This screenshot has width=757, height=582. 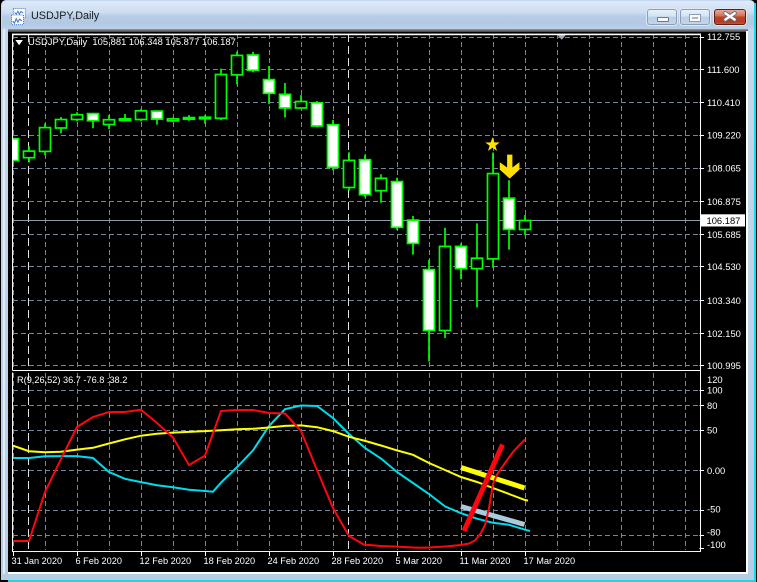 What do you see at coordinates (72, 380) in the screenshot?
I see `svg-text: R(9,26,52) 36.7 -76.8 :38.2` at bounding box center [72, 380].